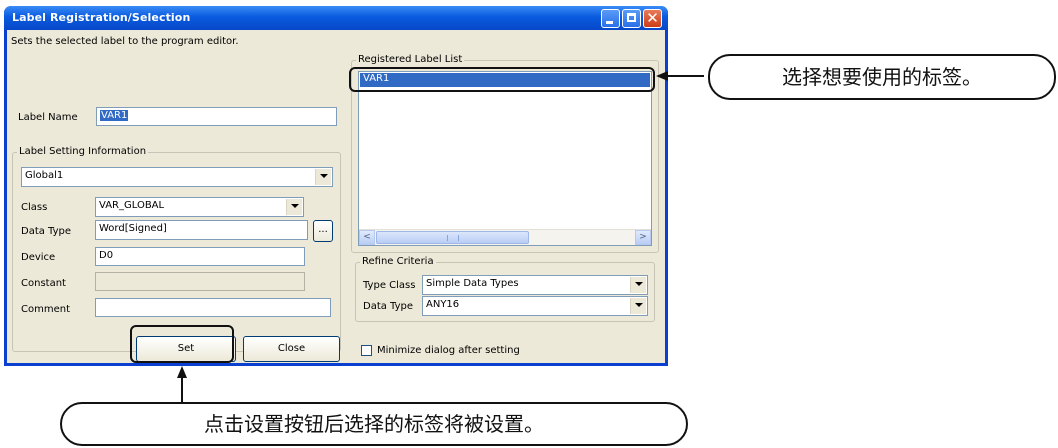 Image resolution: width=1058 pixels, height=448 pixels. I want to click on callout-select-text: 选择想要使用的标签。, so click(882, 77).